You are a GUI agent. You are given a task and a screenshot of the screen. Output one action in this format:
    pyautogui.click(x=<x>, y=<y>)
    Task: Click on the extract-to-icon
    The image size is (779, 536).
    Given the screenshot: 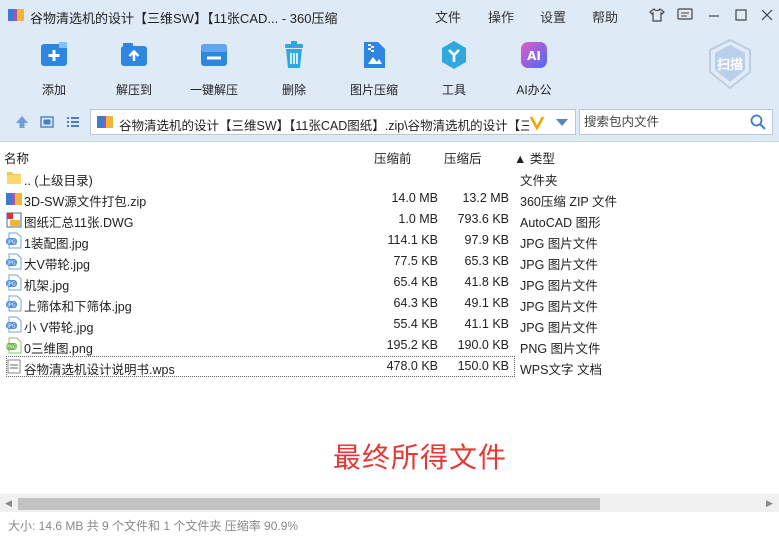 What is the action you would take?
    pyautogui.click(x=134, y=54)
    